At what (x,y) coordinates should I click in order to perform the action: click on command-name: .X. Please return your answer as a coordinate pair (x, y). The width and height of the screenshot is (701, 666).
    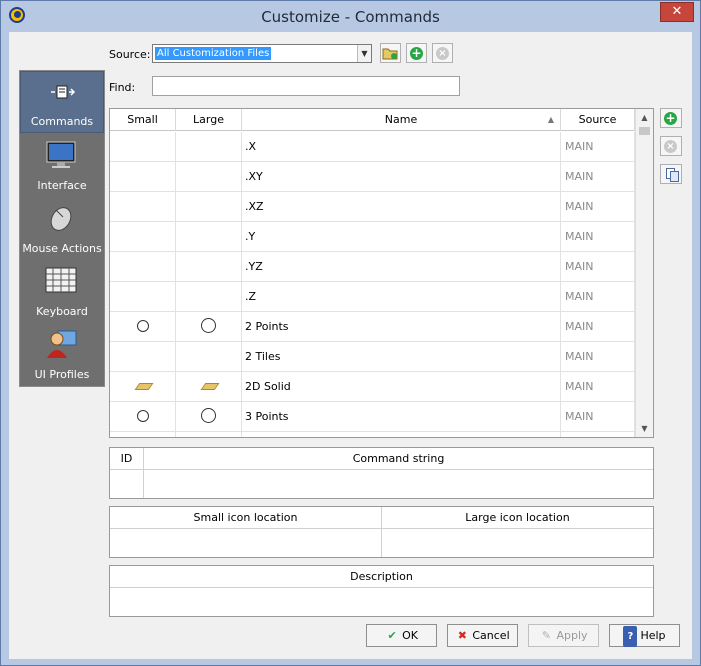
    Looking at the image, I should click on (401, 147).